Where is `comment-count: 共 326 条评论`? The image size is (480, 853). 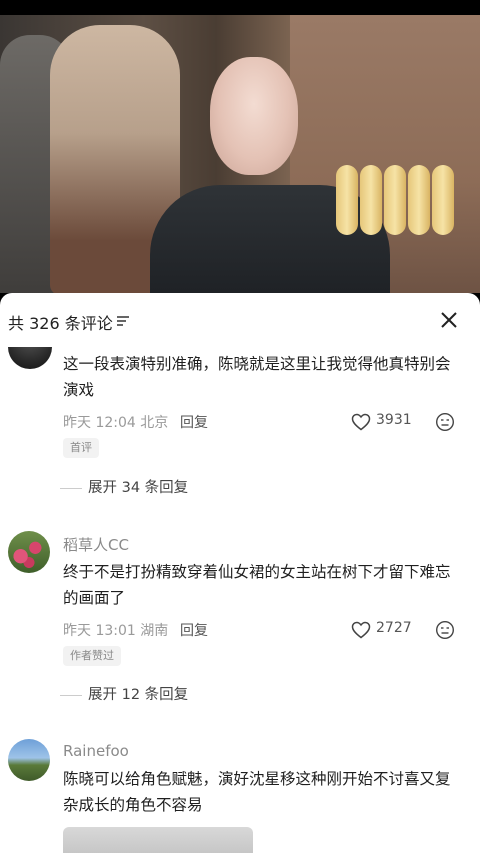 comment-count: 共 326 条评论 is located at coordinates (60, 323).